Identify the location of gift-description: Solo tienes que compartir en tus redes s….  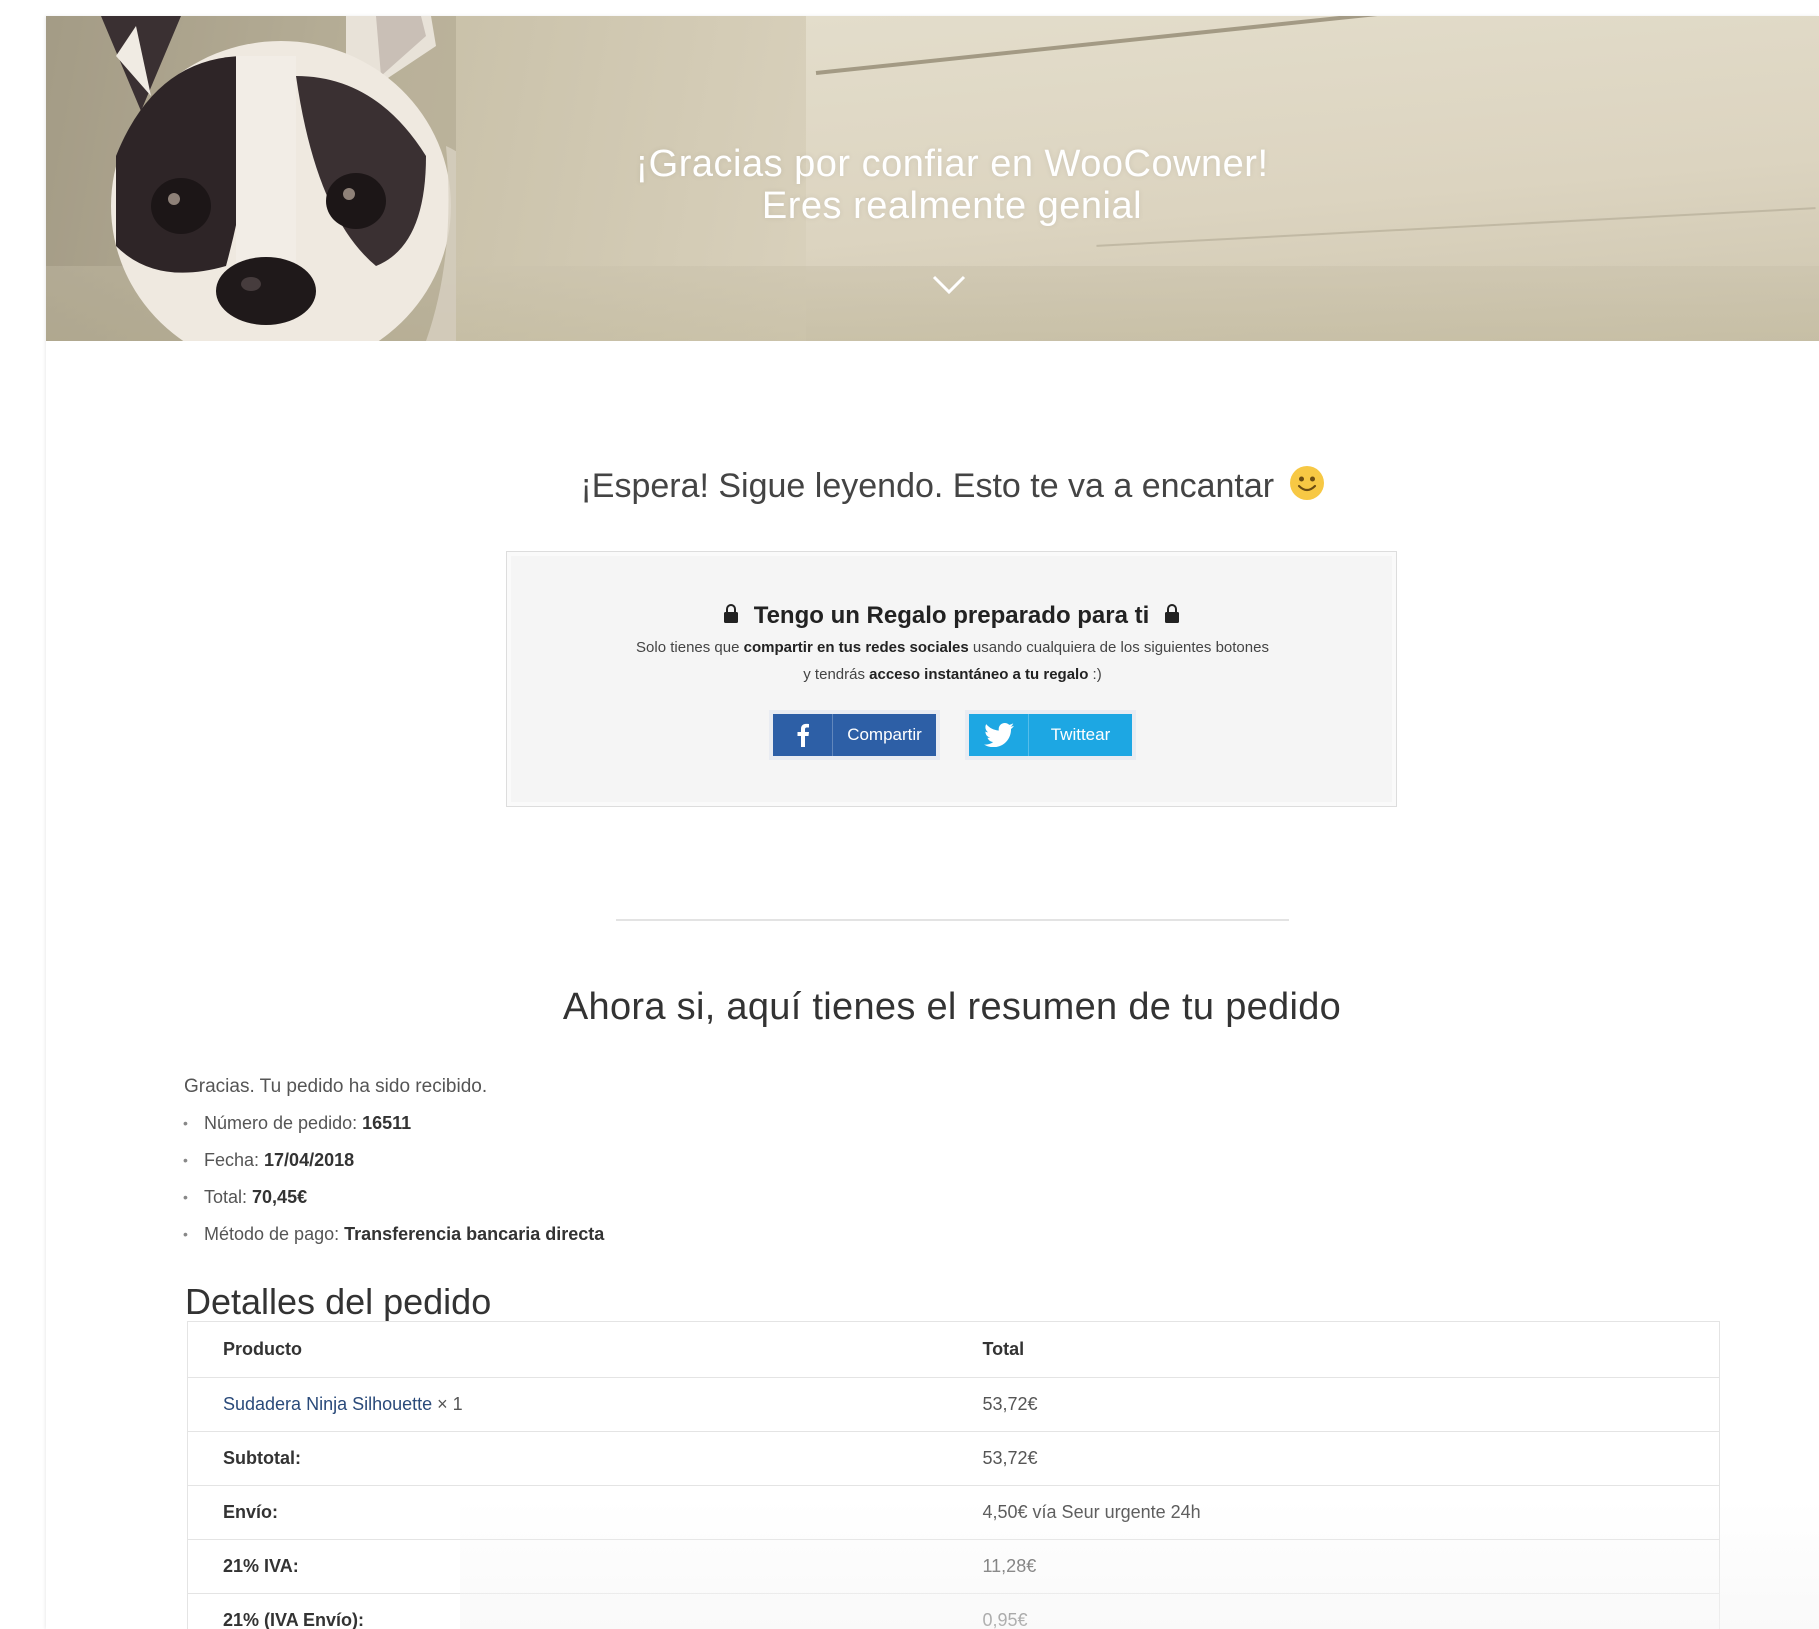
(952, 661).